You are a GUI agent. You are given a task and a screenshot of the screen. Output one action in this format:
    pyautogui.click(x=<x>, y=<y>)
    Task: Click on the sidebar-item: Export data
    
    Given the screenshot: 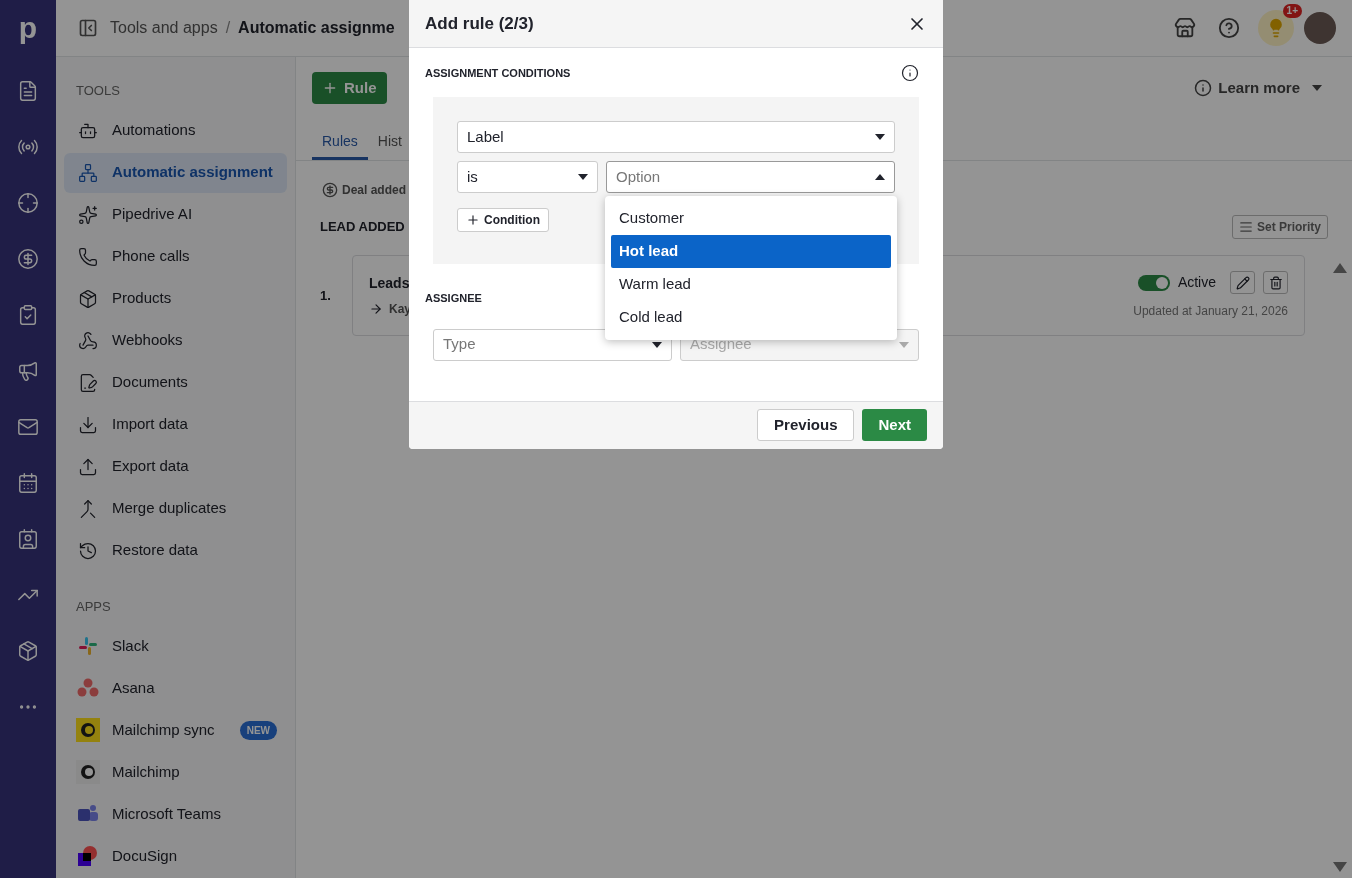 What is the action you would take?
    pyautogui.click(x=175, y=466)
    